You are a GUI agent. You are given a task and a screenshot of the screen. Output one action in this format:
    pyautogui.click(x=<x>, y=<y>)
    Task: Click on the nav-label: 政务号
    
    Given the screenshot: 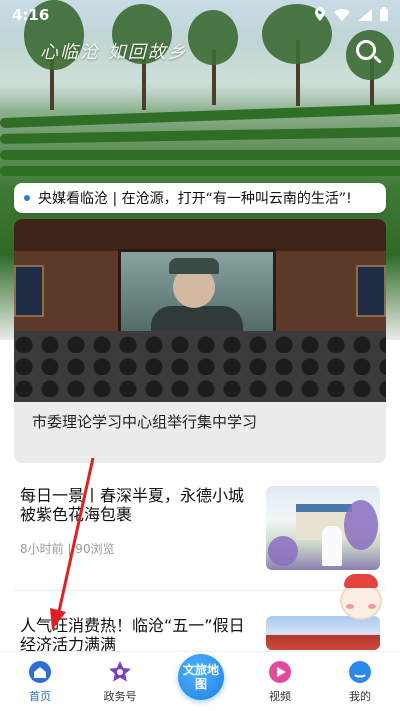 What is the action you would take?
    pyautogui.click(x=120, y=696)
    